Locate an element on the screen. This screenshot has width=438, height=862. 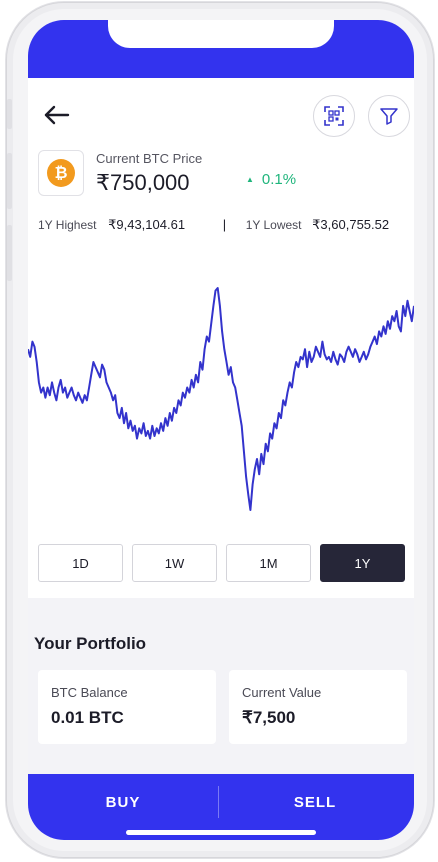
filter-icon is located at coordinates (389, 116).